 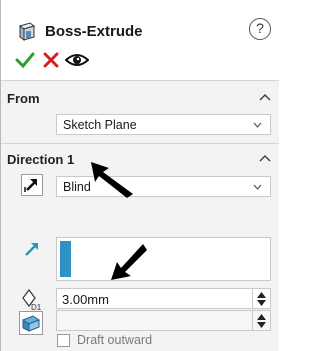 I want to click on boss-extrude-icon, so click(x=27, y=31).